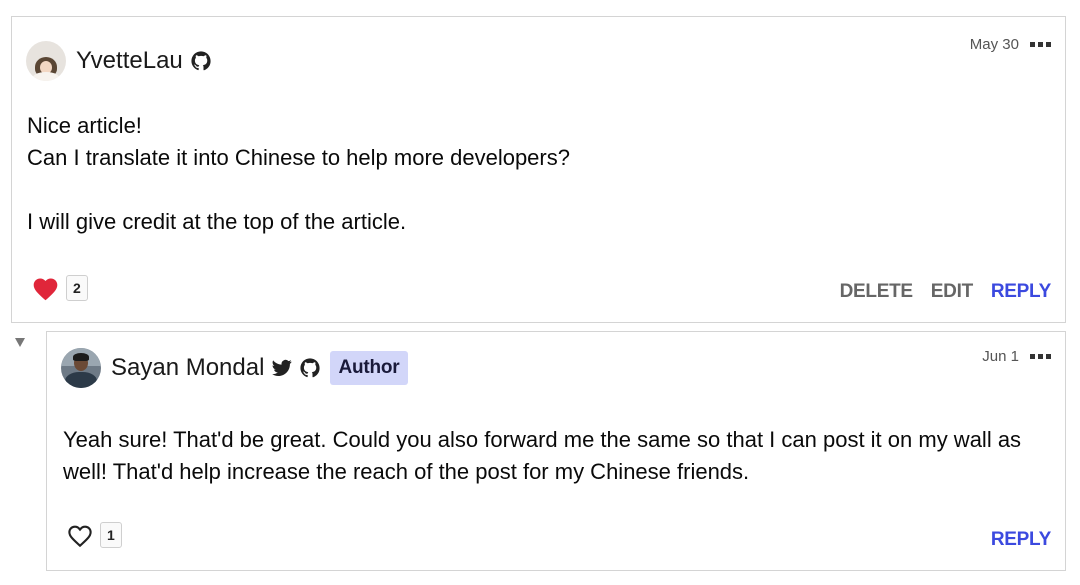 The image size is (1080, 585). I want to click on comment-actions: DELETE EDIT REPLY, so click(946, 292).